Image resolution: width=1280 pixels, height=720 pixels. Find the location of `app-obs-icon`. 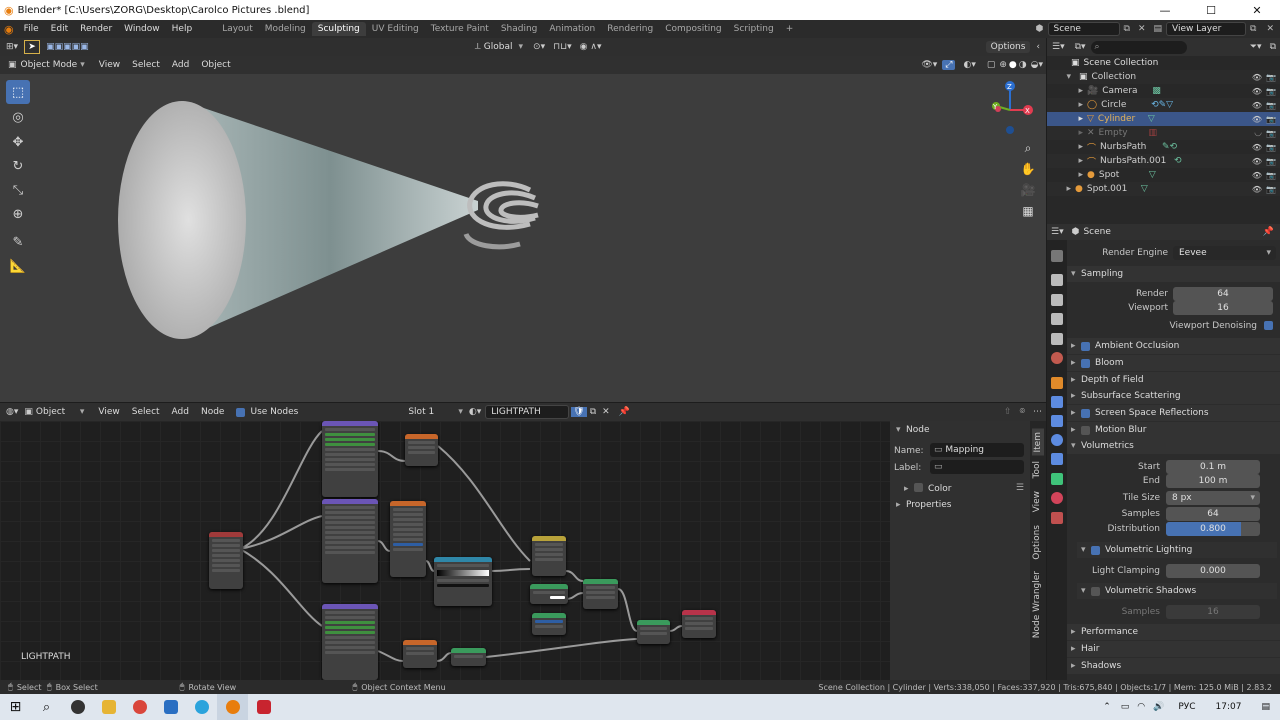

app-obs-icon is located at coordinates (77, 707).